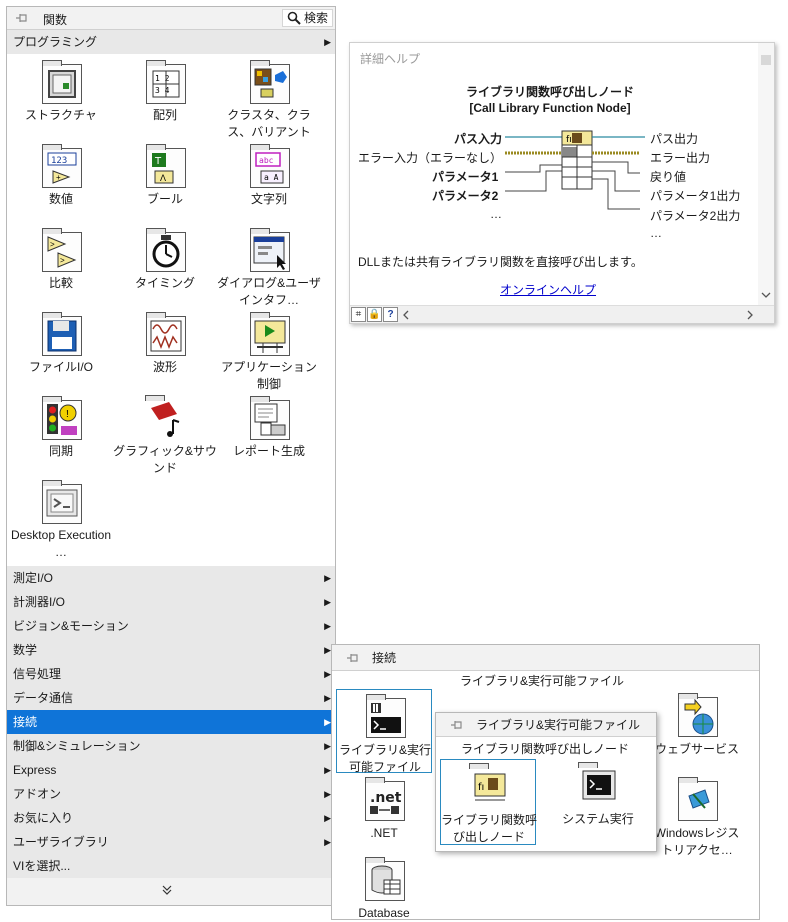 Image resolution: width=788 pixels, height=922 pixels. I want to click on tile-label: 配列, so click(164, 115).